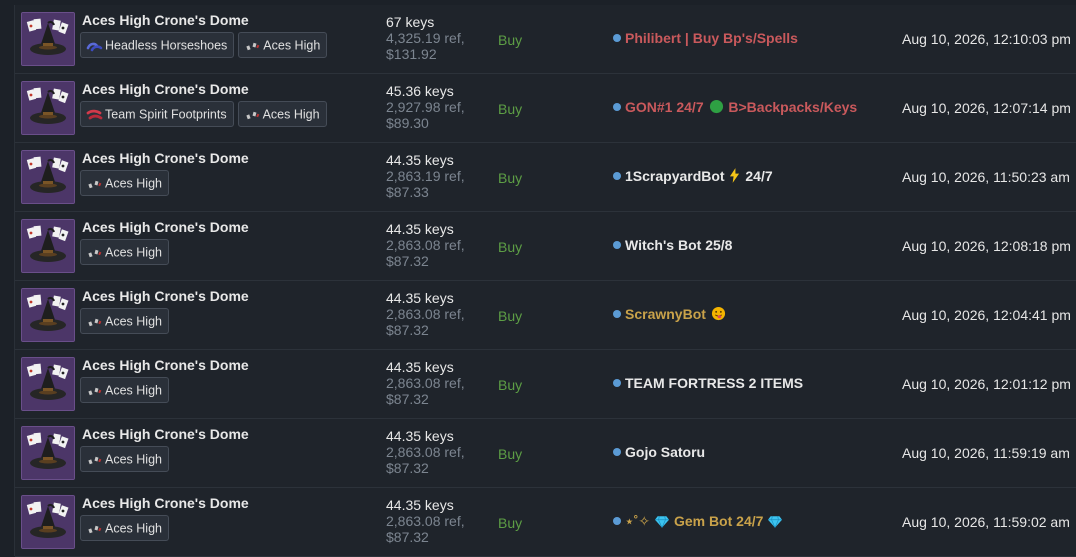 The height and width of the screenshot is (557, 1076). Describe the element at coordinates (986, 315) in the screenshot. I see `listing-time: Aug 10, 2026, 12:04:41 pm` at that location.